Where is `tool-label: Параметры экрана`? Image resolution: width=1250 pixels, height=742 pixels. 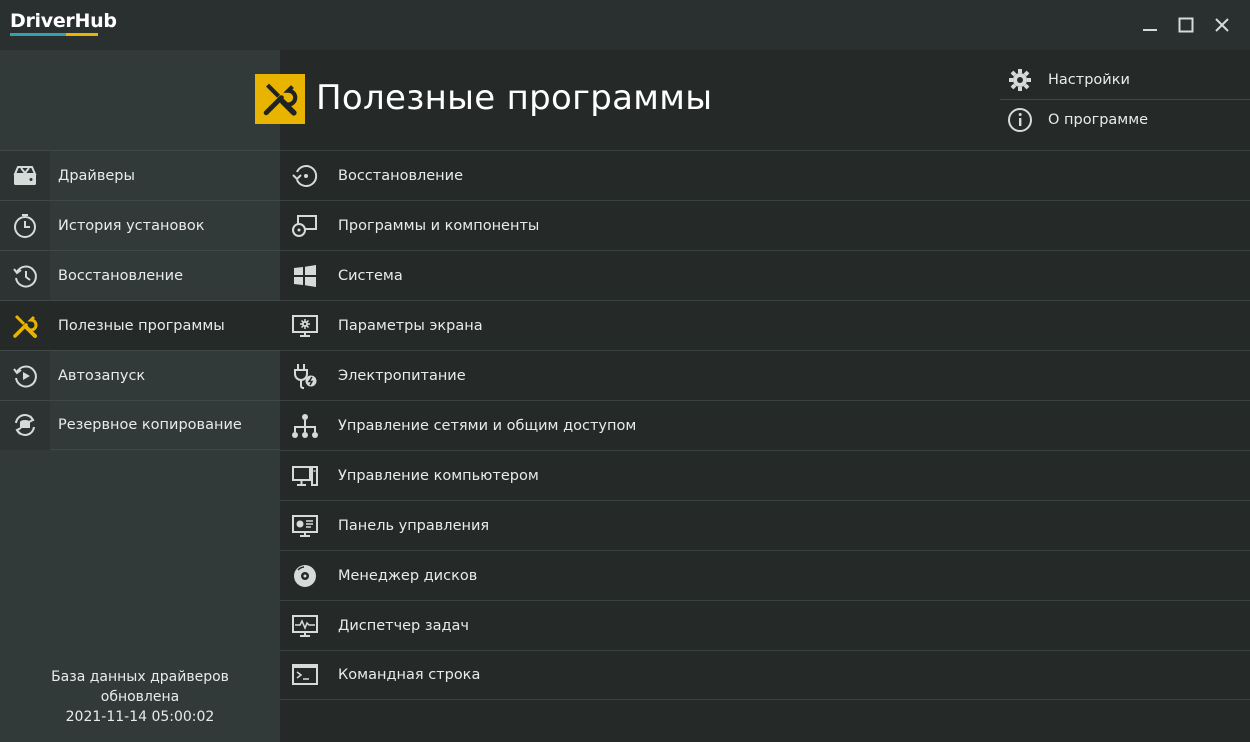
tool-label: Параметры экрана is located at coordinates (410, 325).